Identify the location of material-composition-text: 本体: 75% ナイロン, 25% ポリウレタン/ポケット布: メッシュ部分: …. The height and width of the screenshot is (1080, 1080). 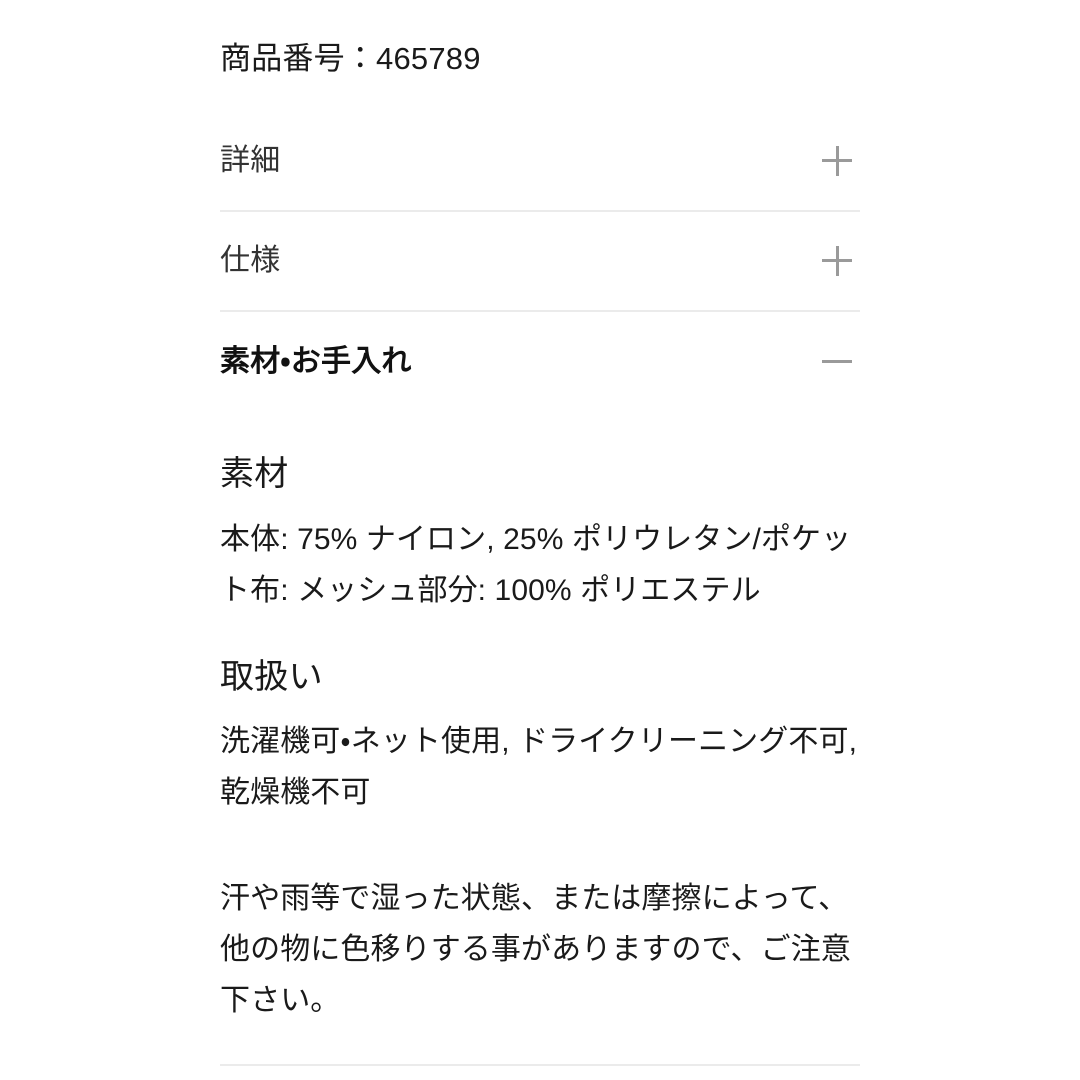
(536, 564).